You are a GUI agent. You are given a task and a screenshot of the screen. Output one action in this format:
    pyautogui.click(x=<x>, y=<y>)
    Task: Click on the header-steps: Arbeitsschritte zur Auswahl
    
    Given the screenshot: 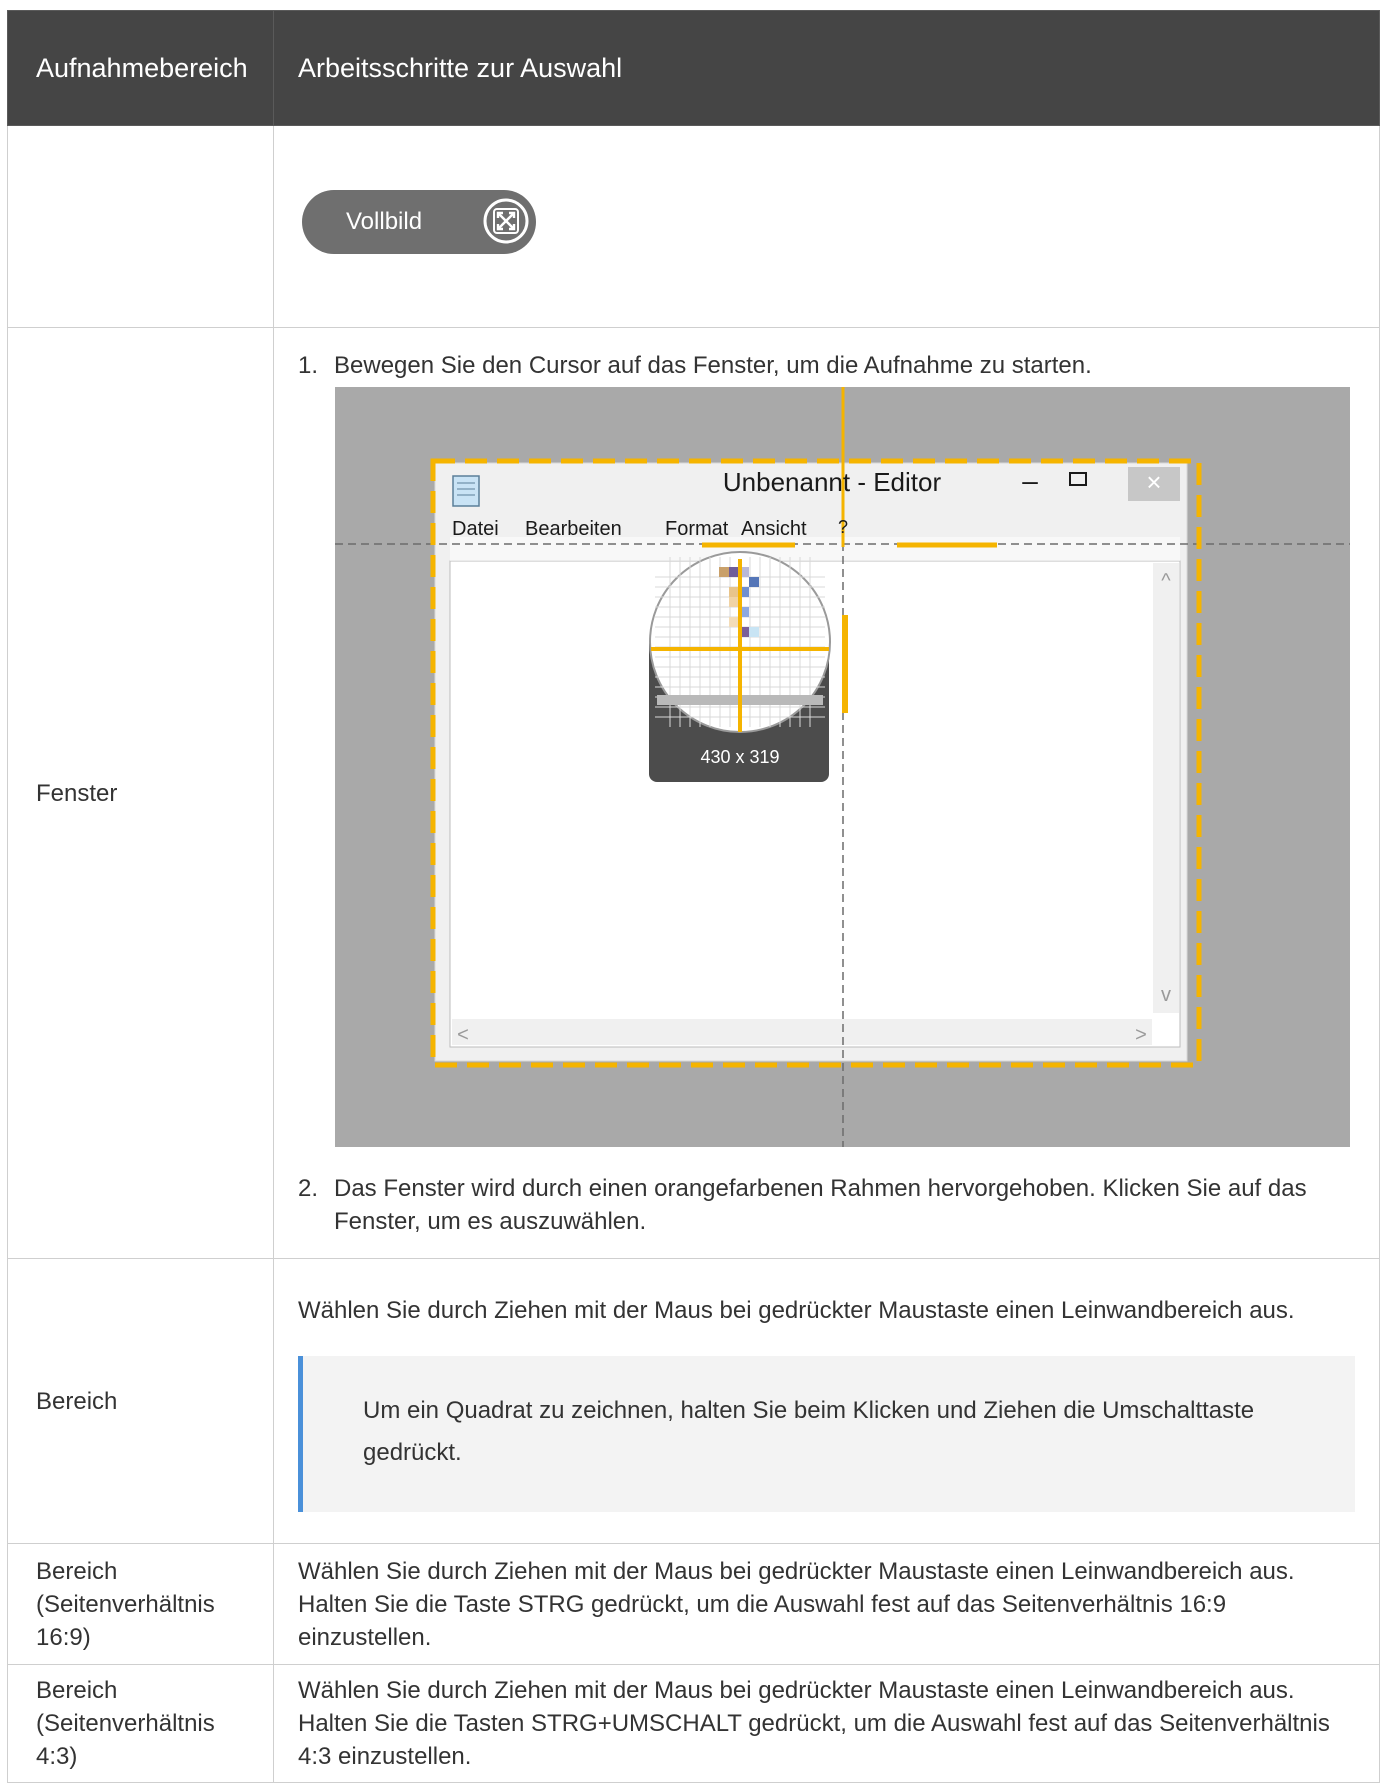 What is the action you would take?
    pyautogui.click(x=826, y=68)
    